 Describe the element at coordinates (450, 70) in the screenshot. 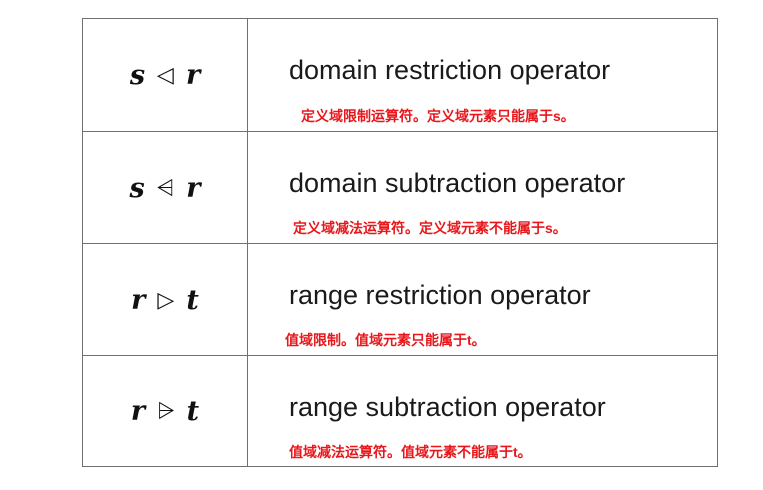

I see `operator-description: domain restriction operator` at that location.